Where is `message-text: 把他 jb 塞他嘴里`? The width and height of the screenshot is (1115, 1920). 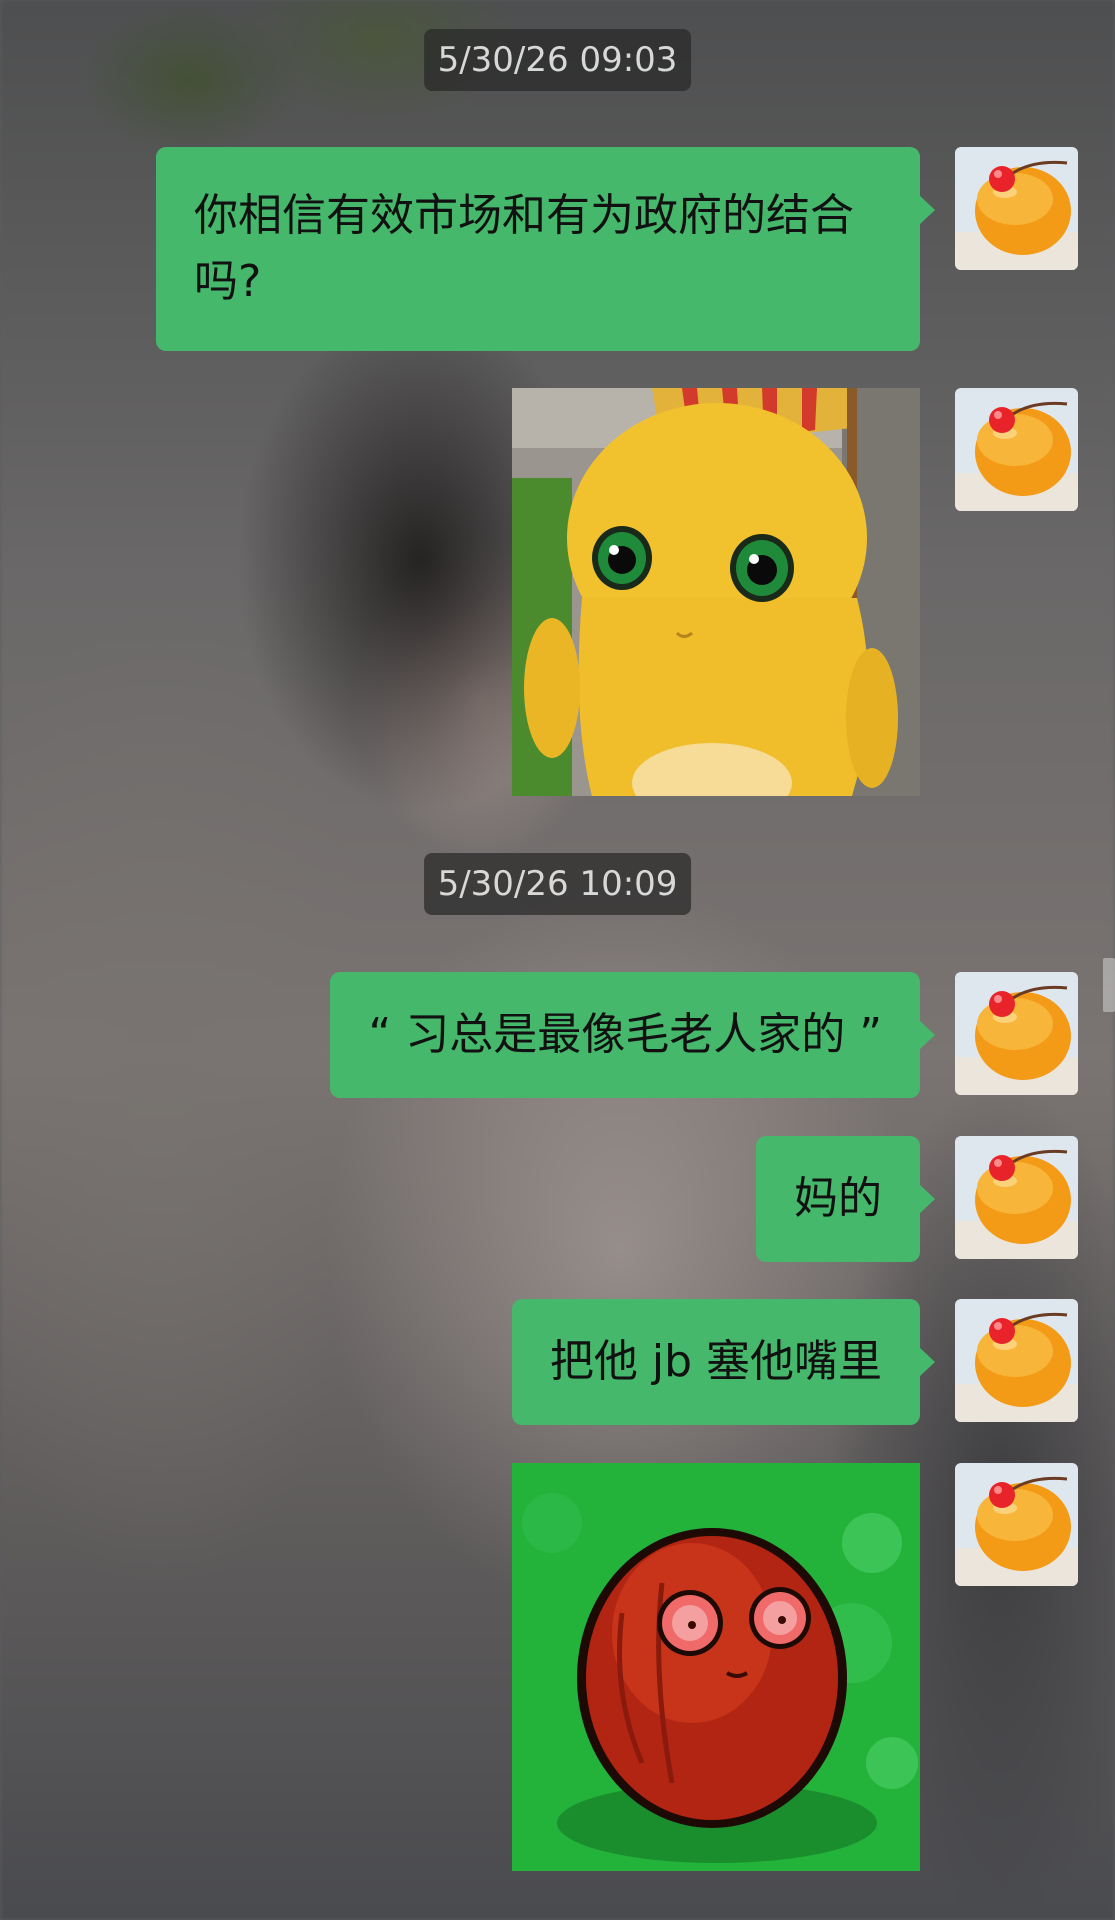 message-text: 把他 jb 塞他嘴里 is located at coordinates (715, 1361).